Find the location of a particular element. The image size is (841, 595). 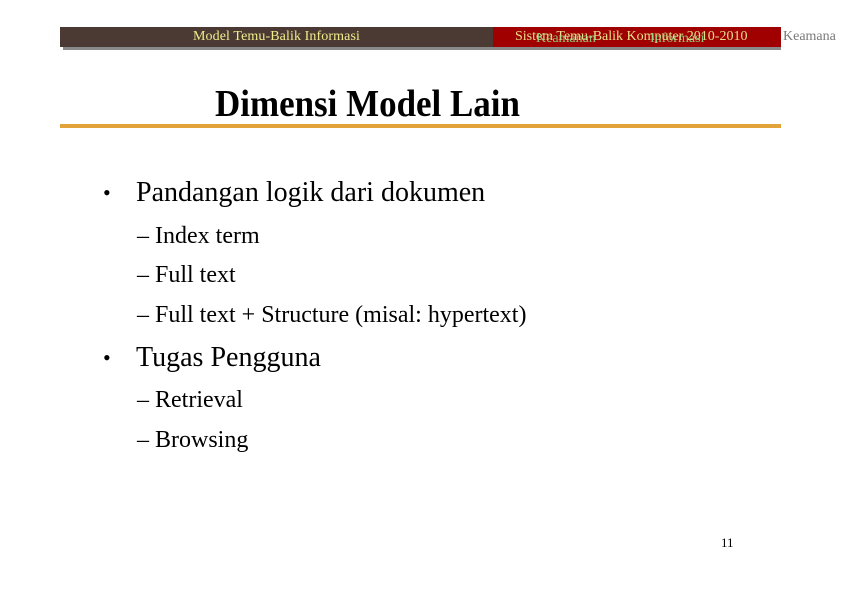

sub-item: – Retrieval is located at coordinates (190, 400).